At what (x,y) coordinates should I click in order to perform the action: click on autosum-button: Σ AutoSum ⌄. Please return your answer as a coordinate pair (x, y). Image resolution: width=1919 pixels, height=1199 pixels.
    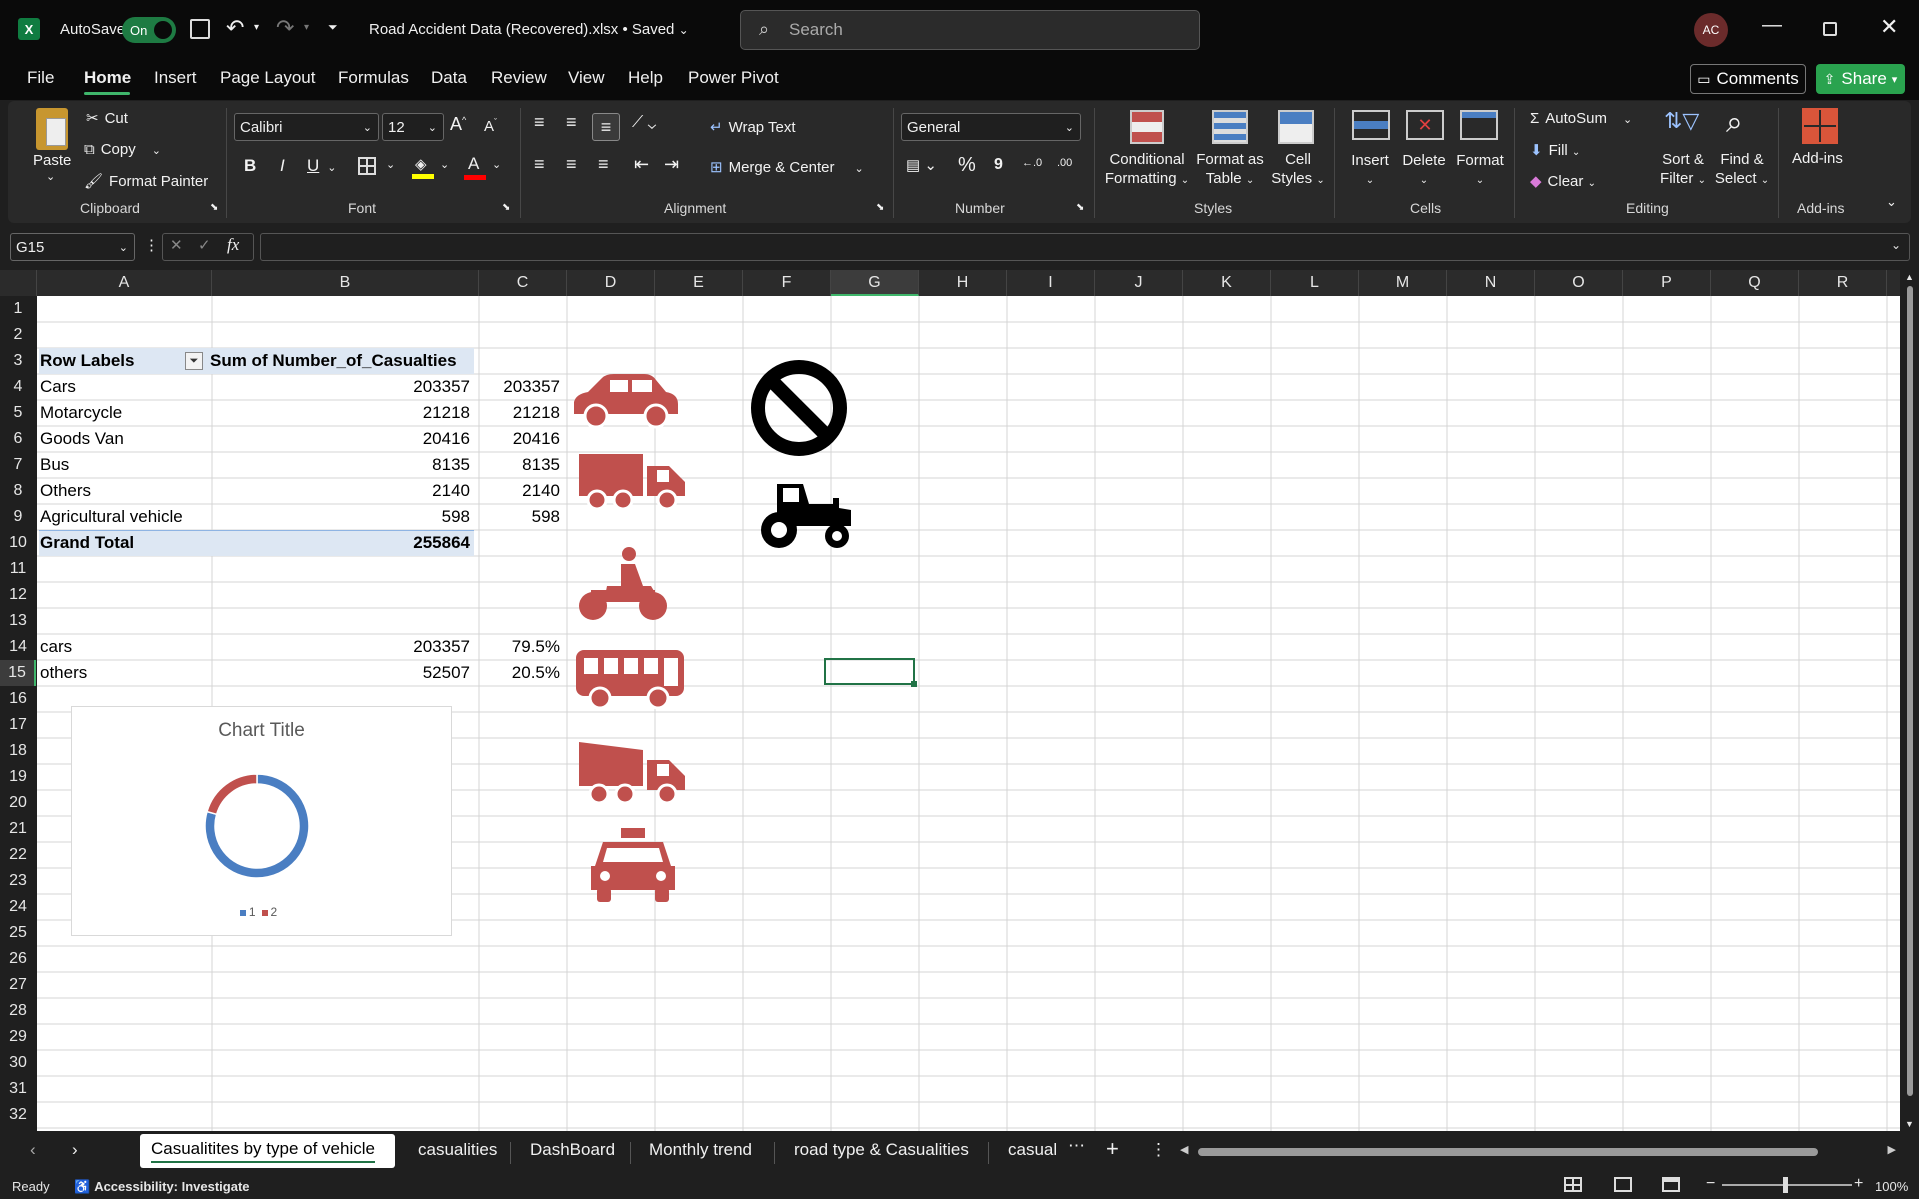
    Looking at the image, I should click on (1581, 118).